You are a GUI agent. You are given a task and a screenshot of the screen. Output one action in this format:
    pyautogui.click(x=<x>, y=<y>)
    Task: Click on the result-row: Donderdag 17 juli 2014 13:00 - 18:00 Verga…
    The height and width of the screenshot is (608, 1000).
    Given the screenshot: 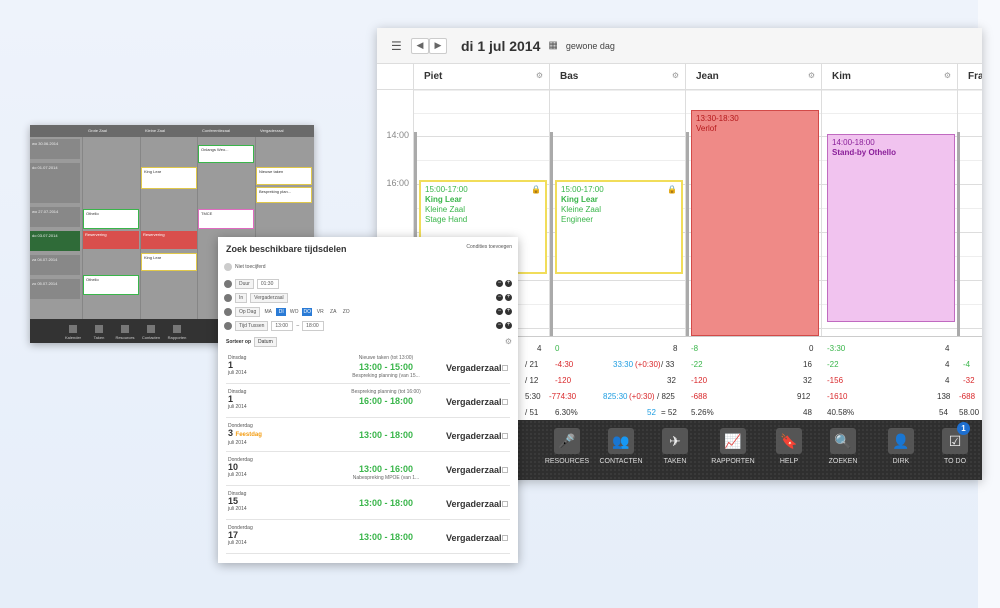 What is the action you would take?
    pyautogui.click(x=368, y=537)
    